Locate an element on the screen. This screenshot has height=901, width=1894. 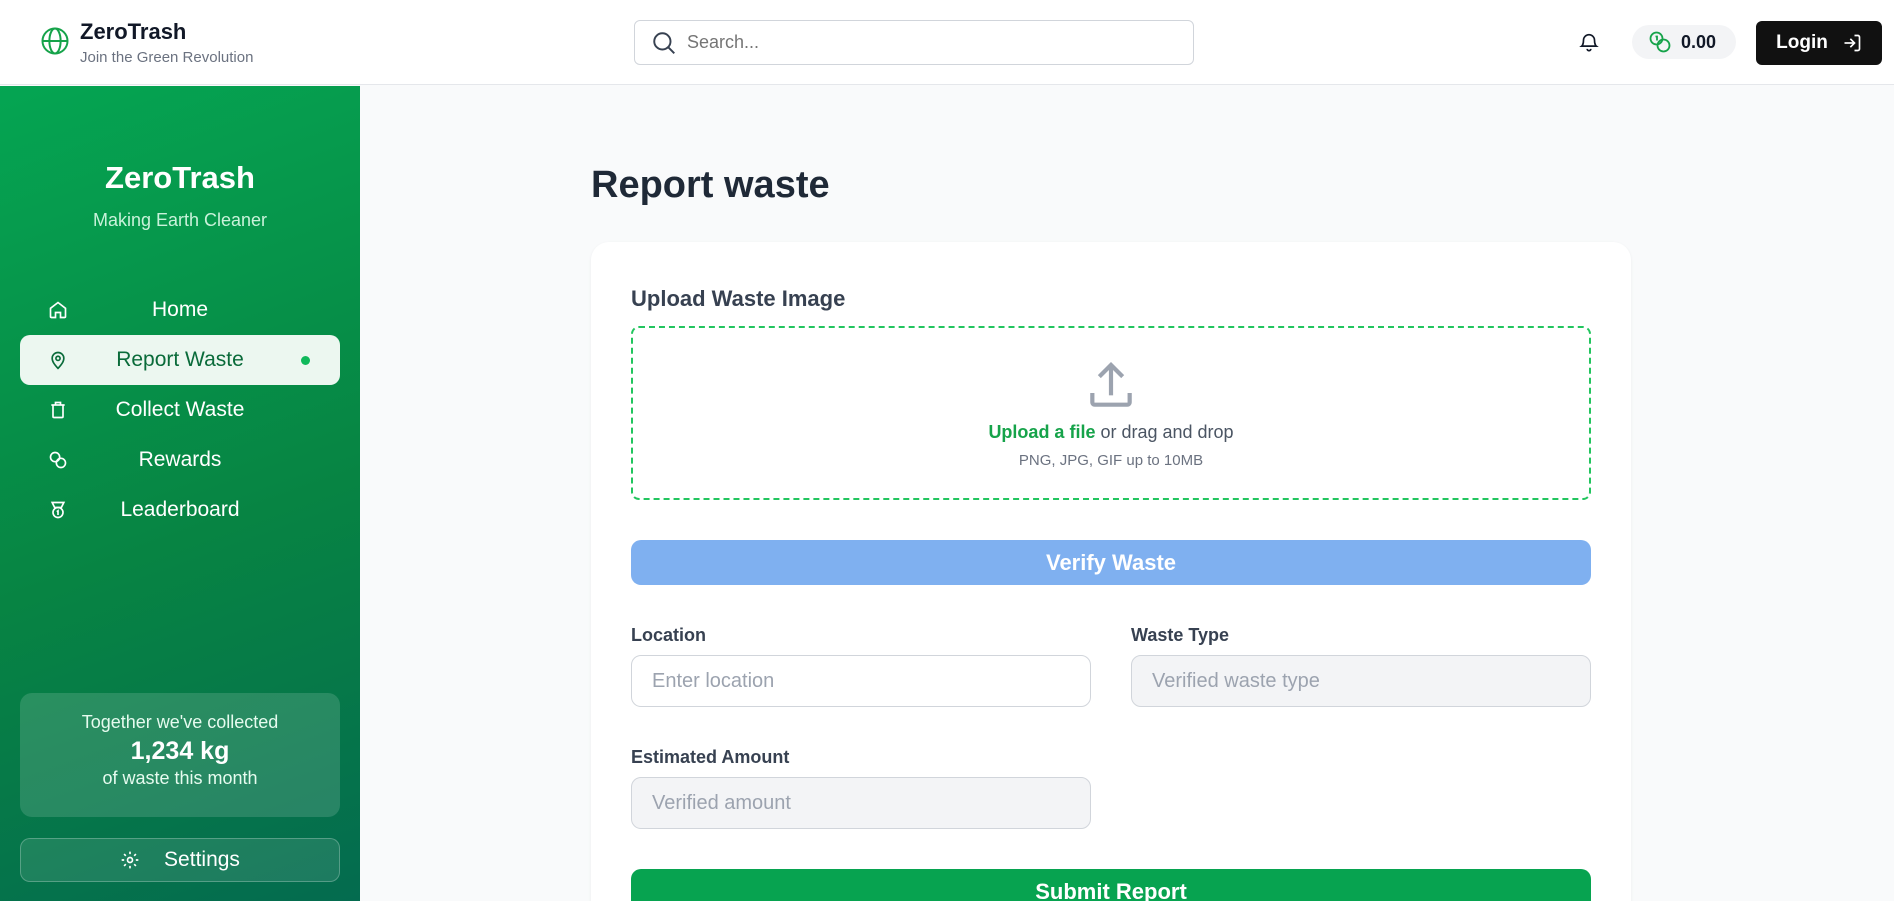
amount-label: Estimated Amount is located at coordinates (710, 757).